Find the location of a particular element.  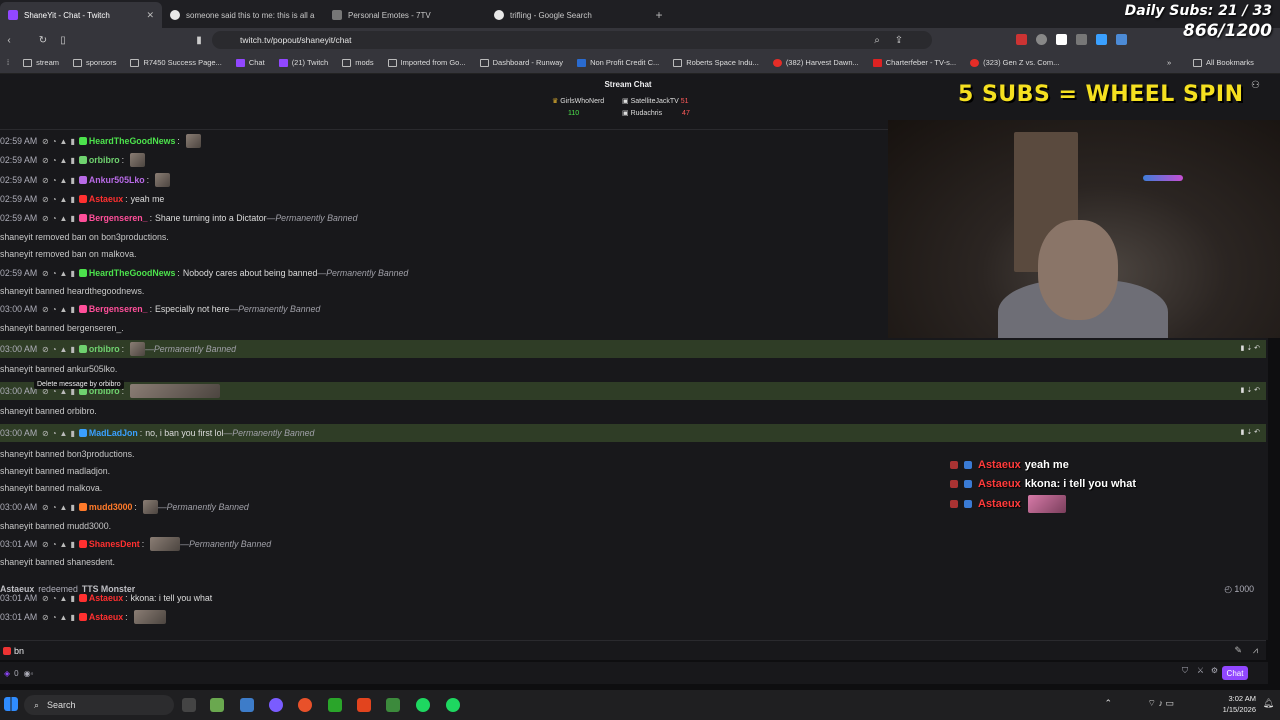

bookmark-item: Dashboard - Runway is located at coordinates (521, 62).